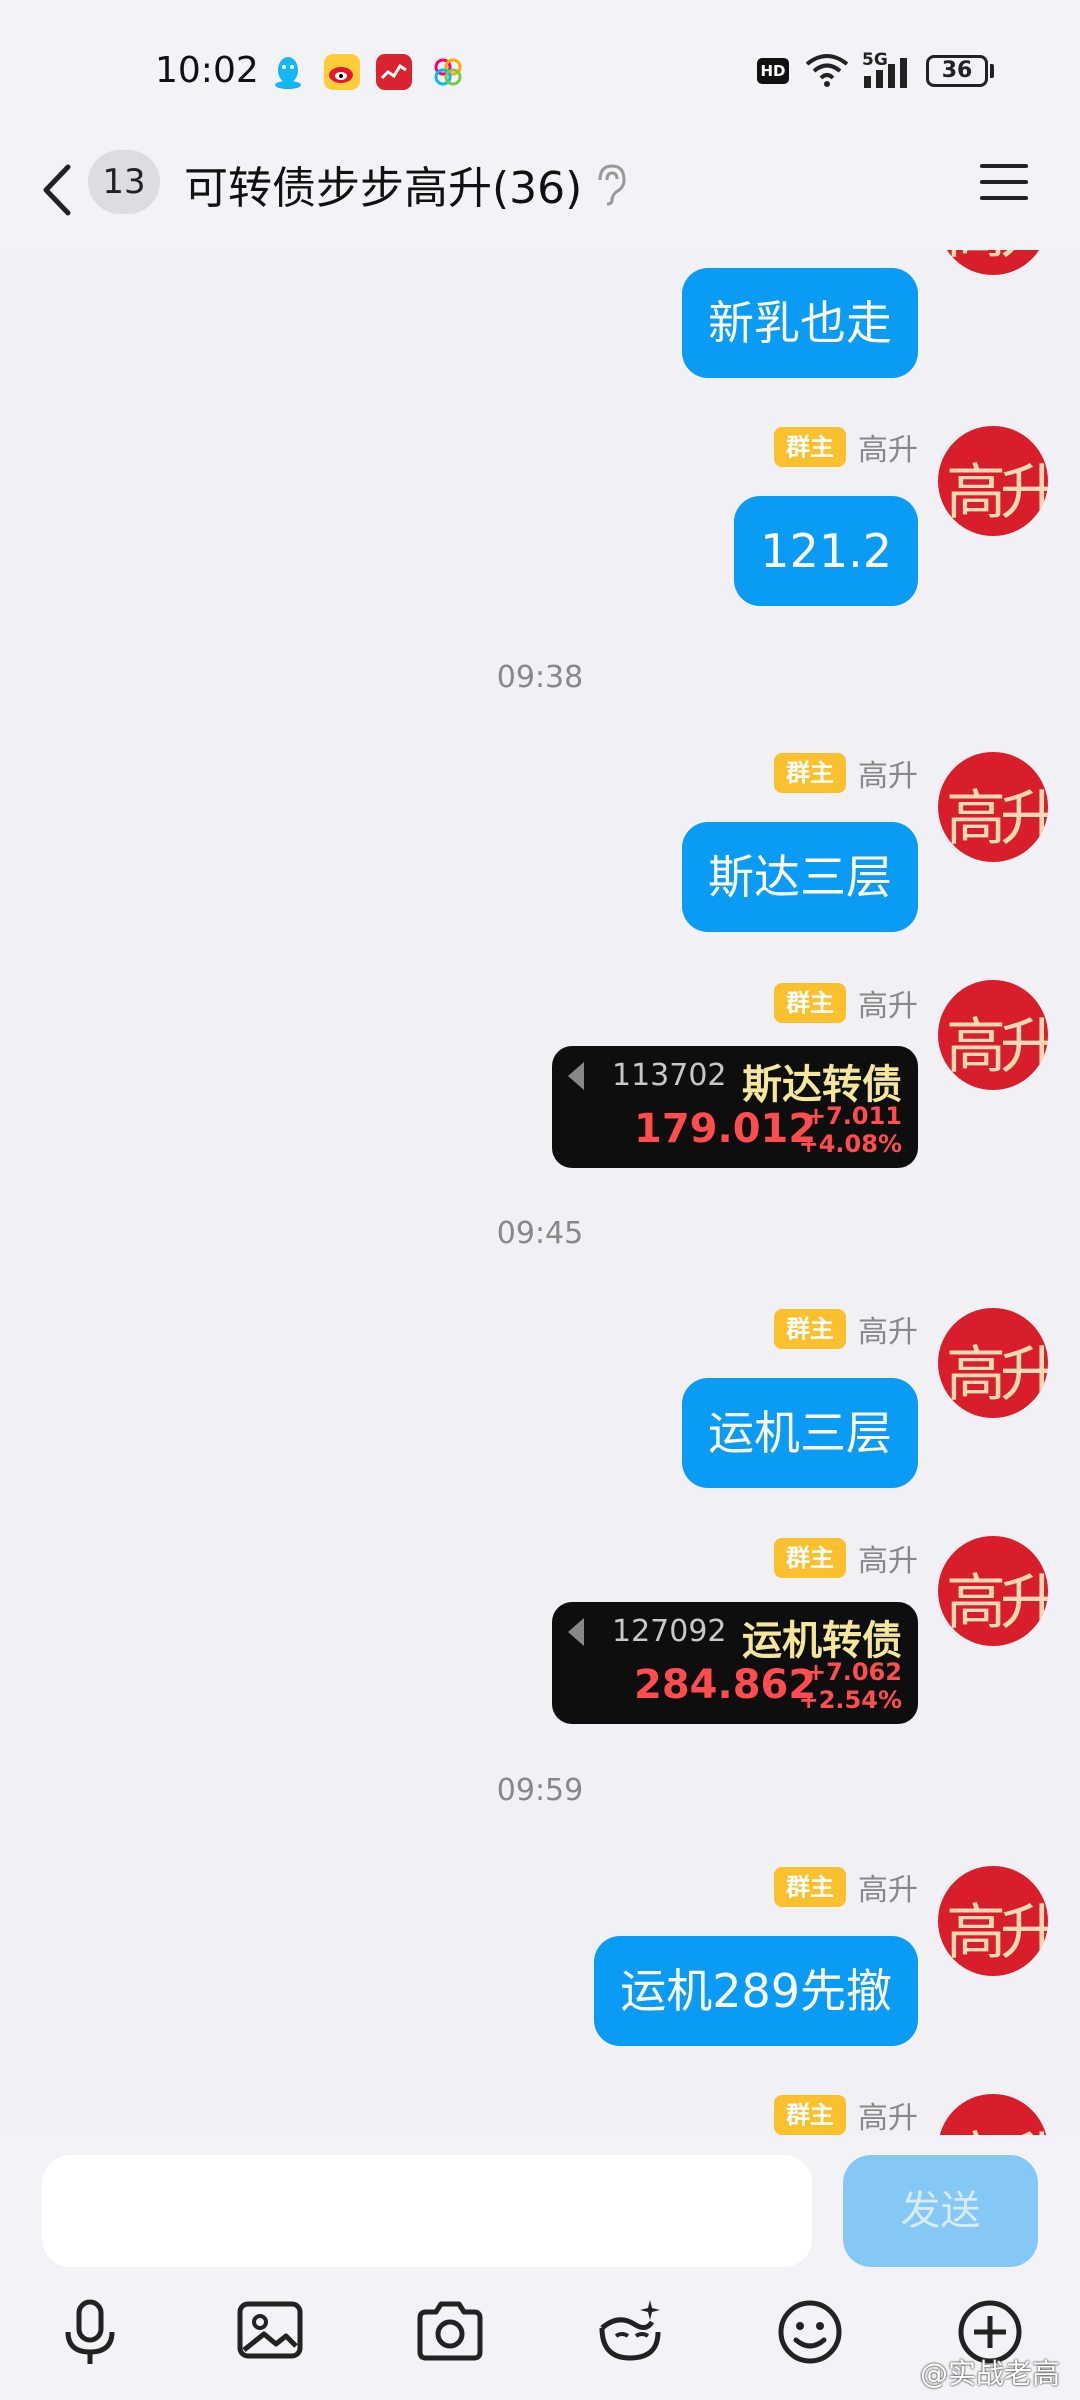 The width and height of the screenshot is (1080, 2400). Describe the element at coordinates (827, 72) in the screenshot. I see `wifi-icon` at that location.